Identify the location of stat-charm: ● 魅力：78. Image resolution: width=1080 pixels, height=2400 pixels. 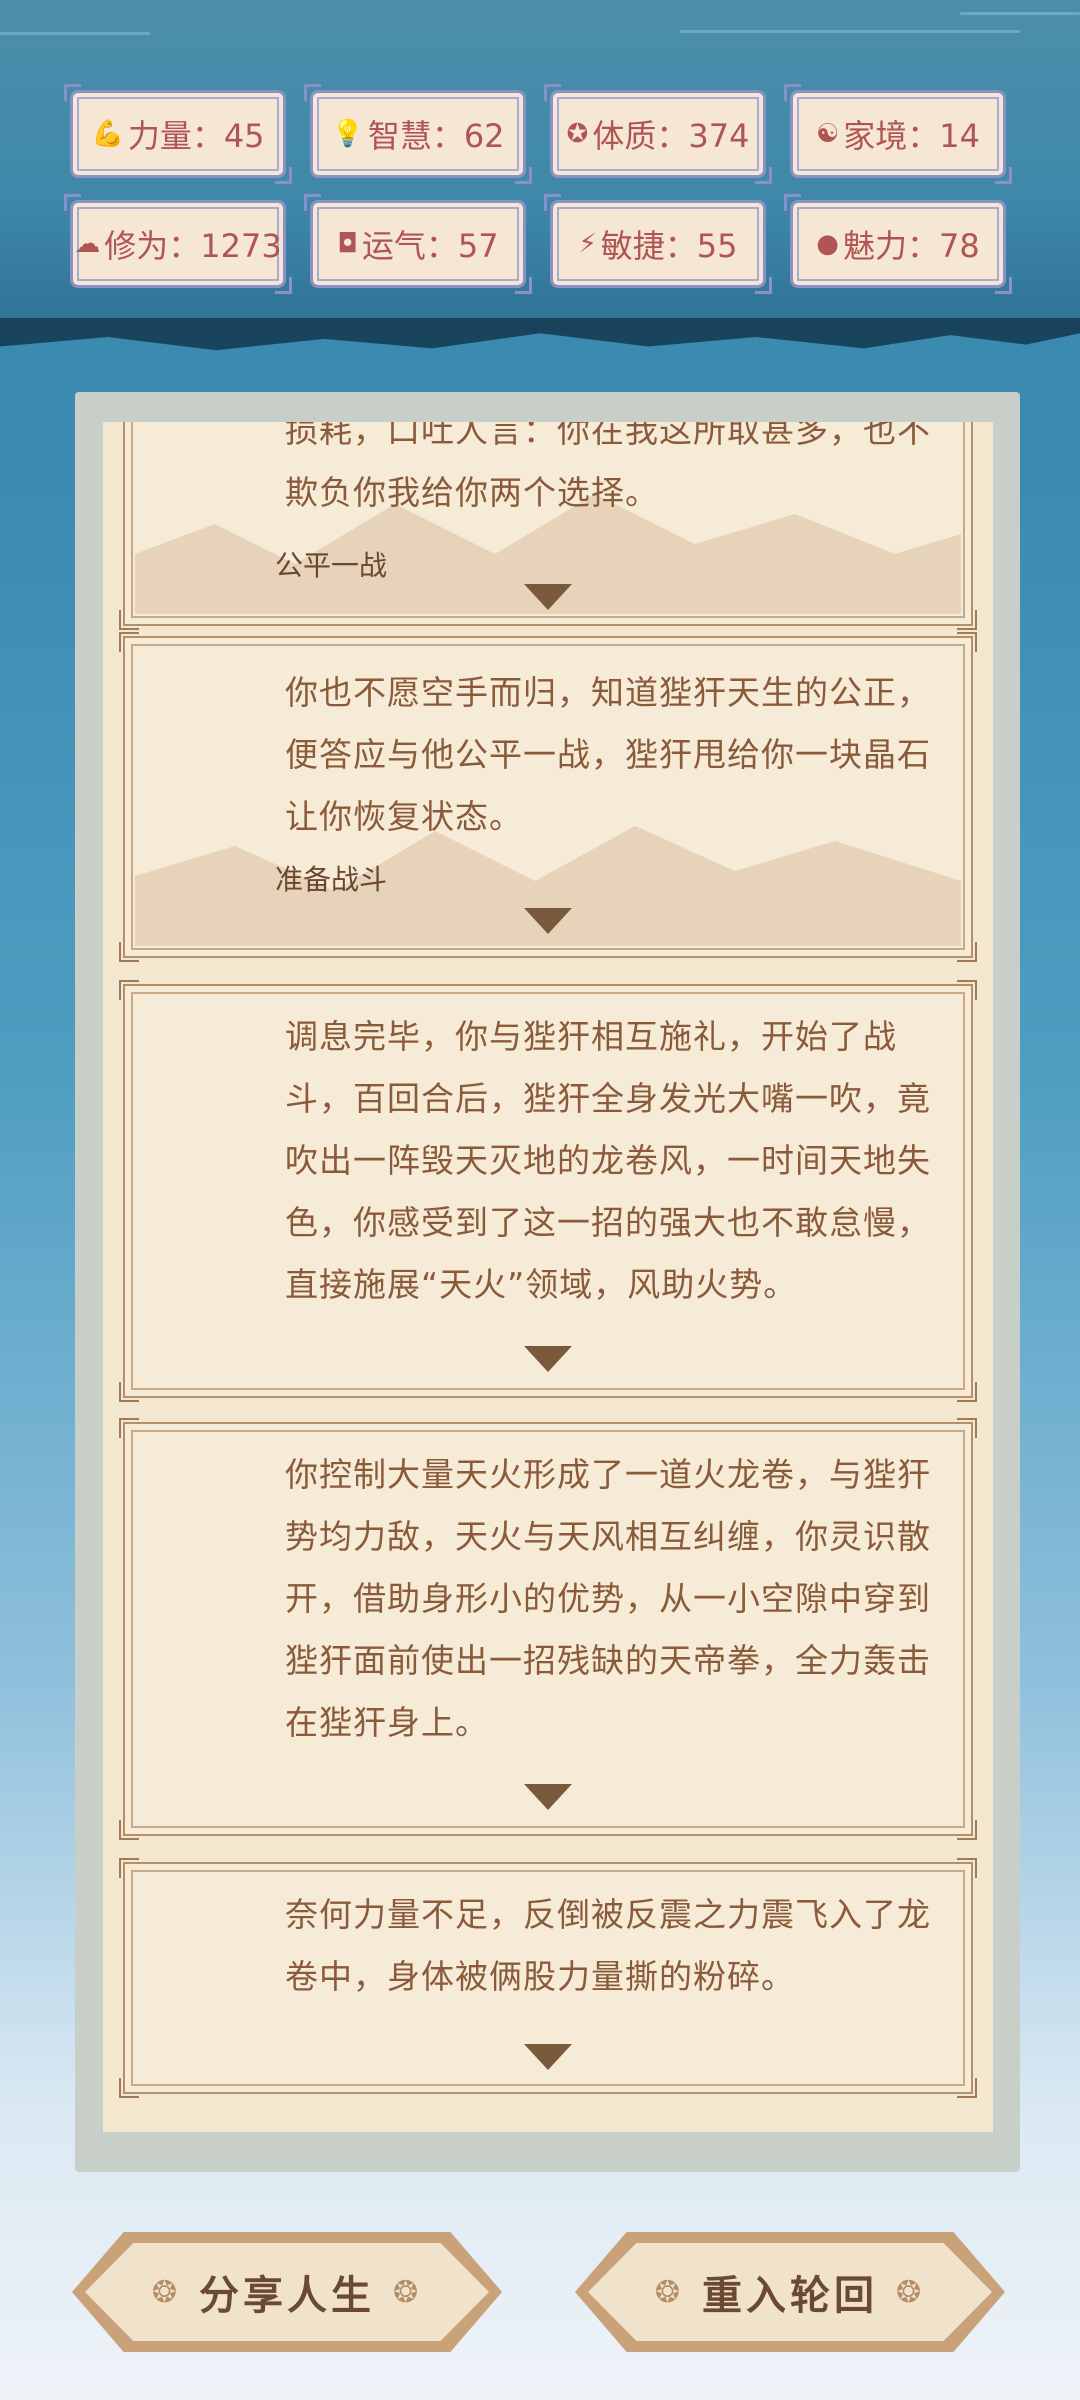
(898, 244).